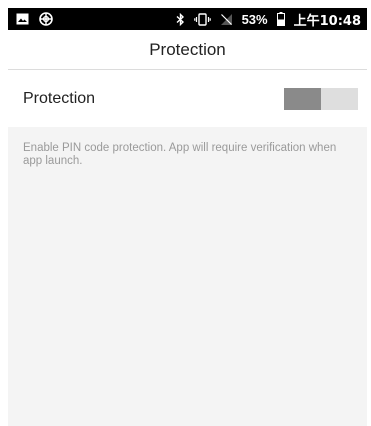  I want to click on page-title: Protection, so click(187, 49).